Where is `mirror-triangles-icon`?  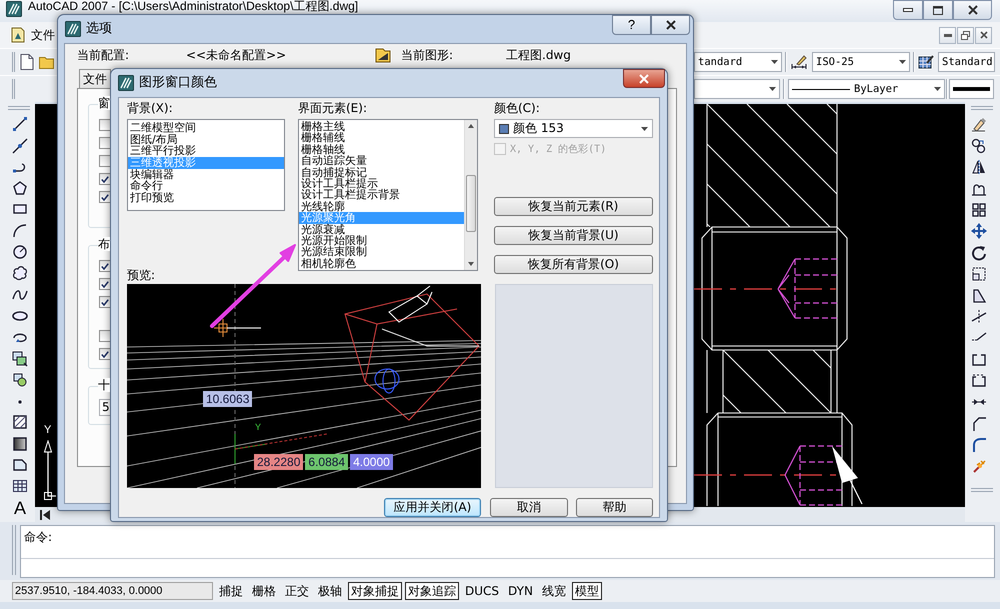 mirror-triangles-icon is located at coordinates (979, 167).